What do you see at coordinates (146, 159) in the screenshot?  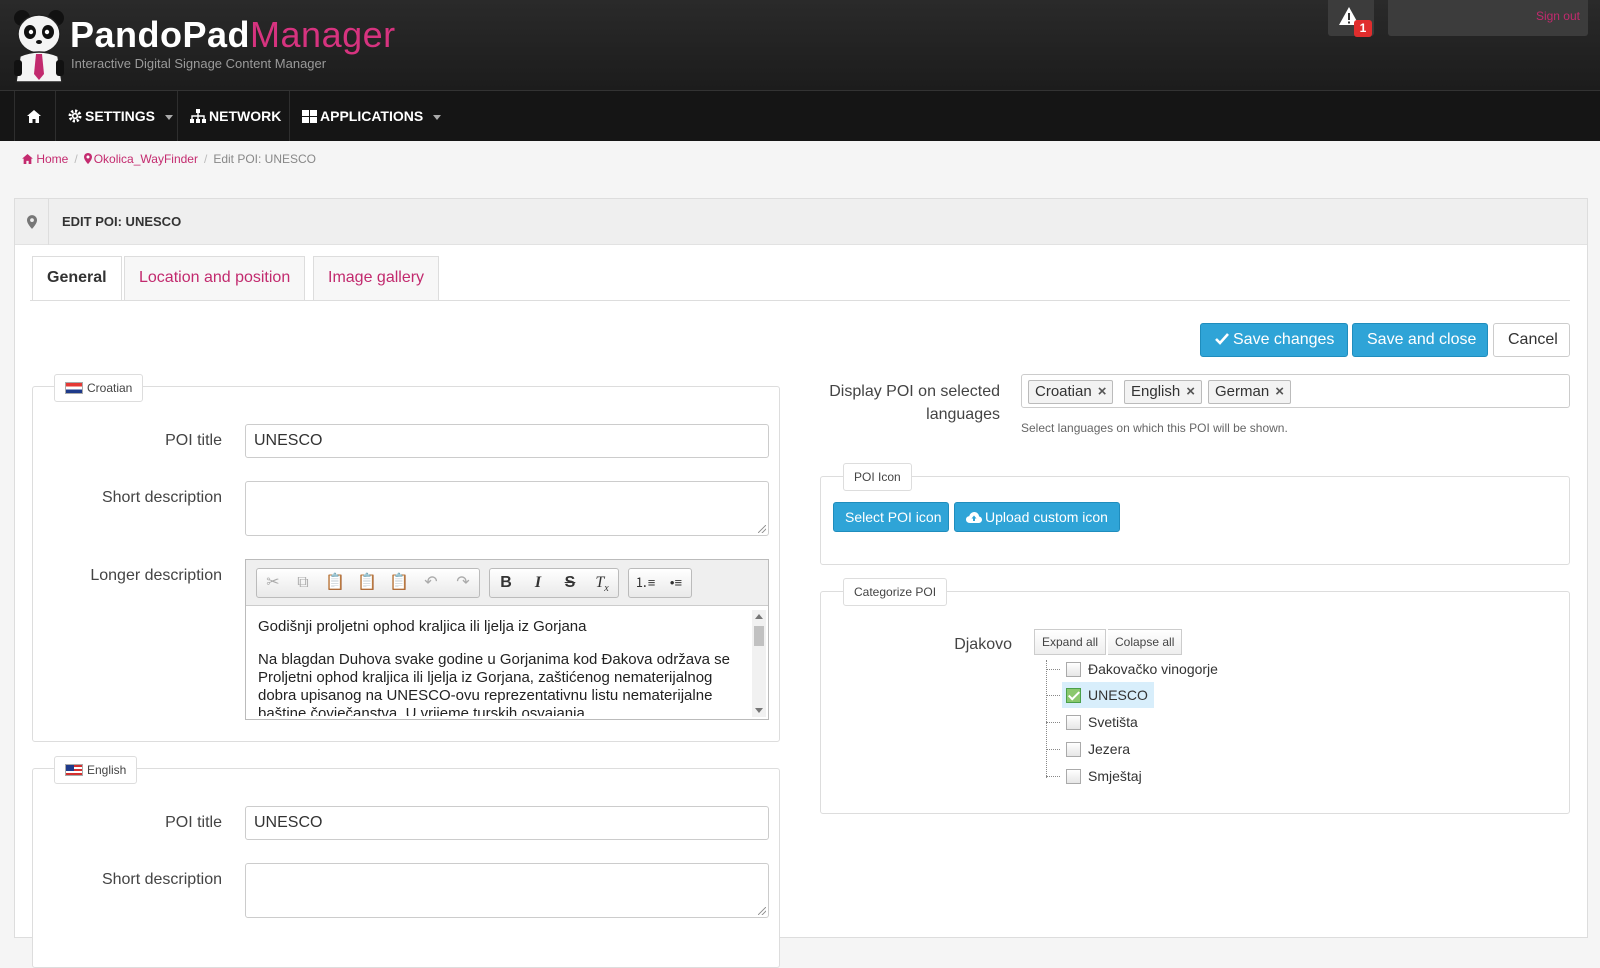 I see `breadcrumb-parent: Okolica_WayFinder` at bounding box center [146, 159].